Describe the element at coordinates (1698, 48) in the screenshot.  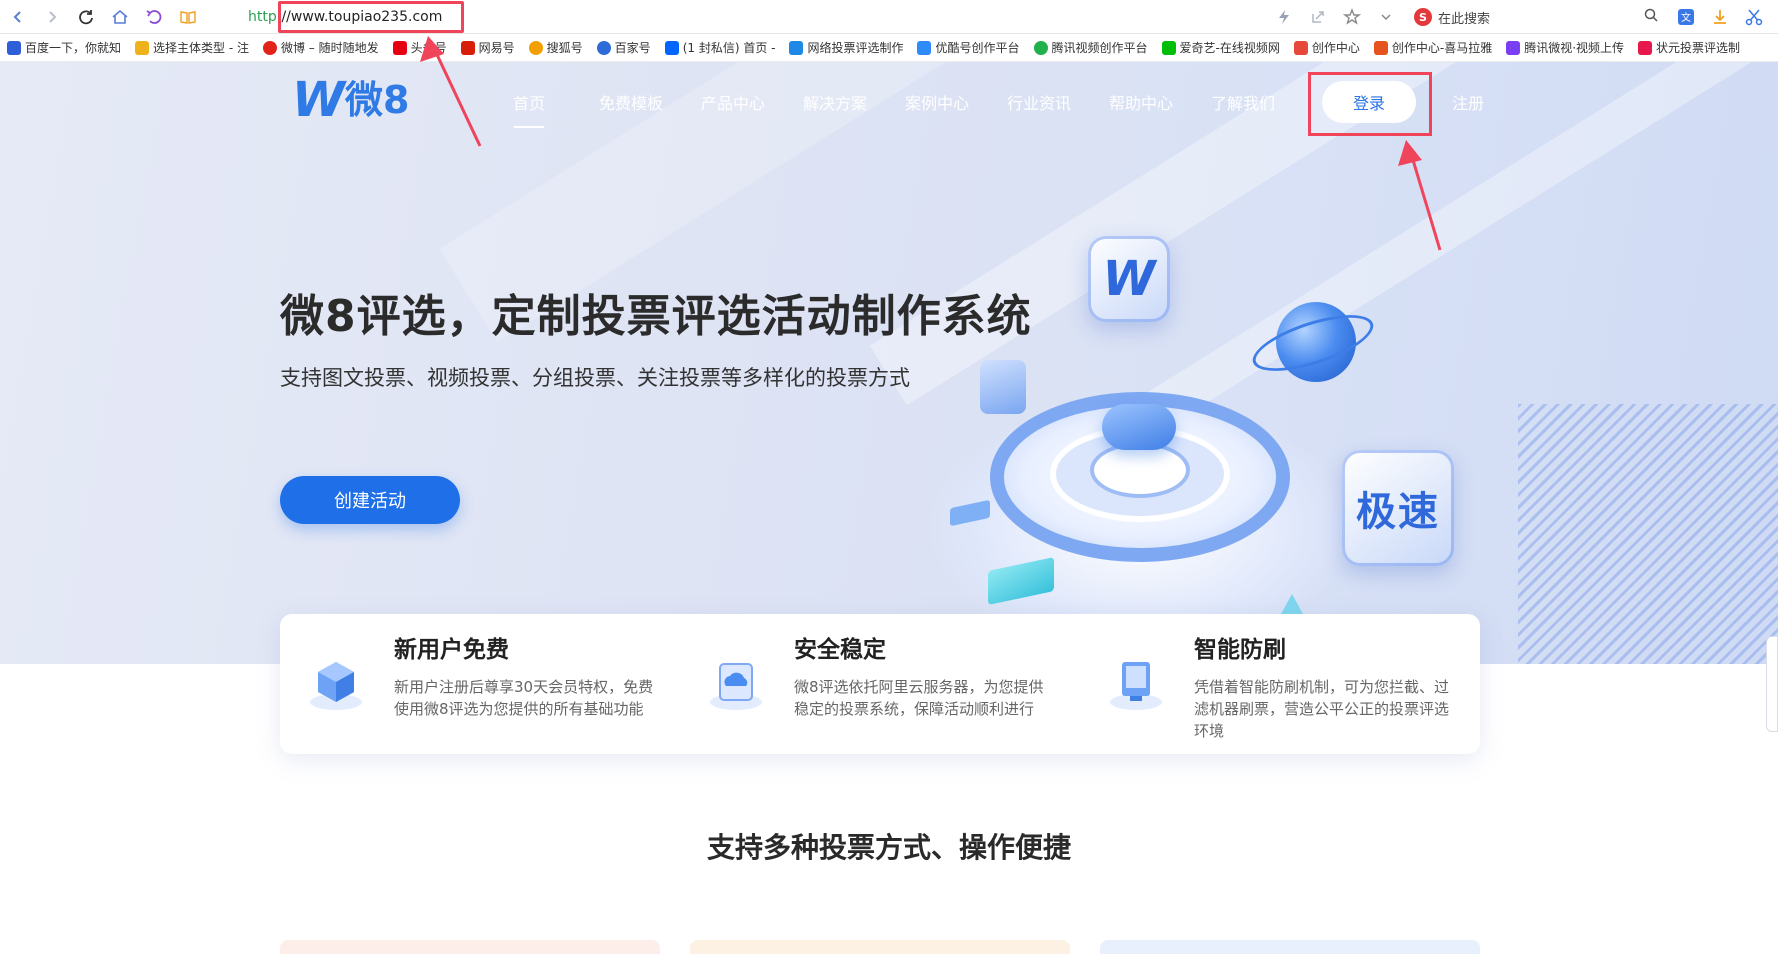
I see `bookmark-label: 状元投票评选制` at that location.